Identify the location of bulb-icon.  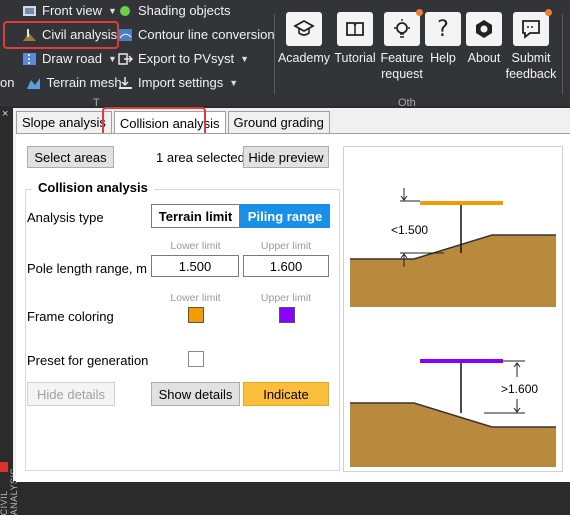
(402, 28).